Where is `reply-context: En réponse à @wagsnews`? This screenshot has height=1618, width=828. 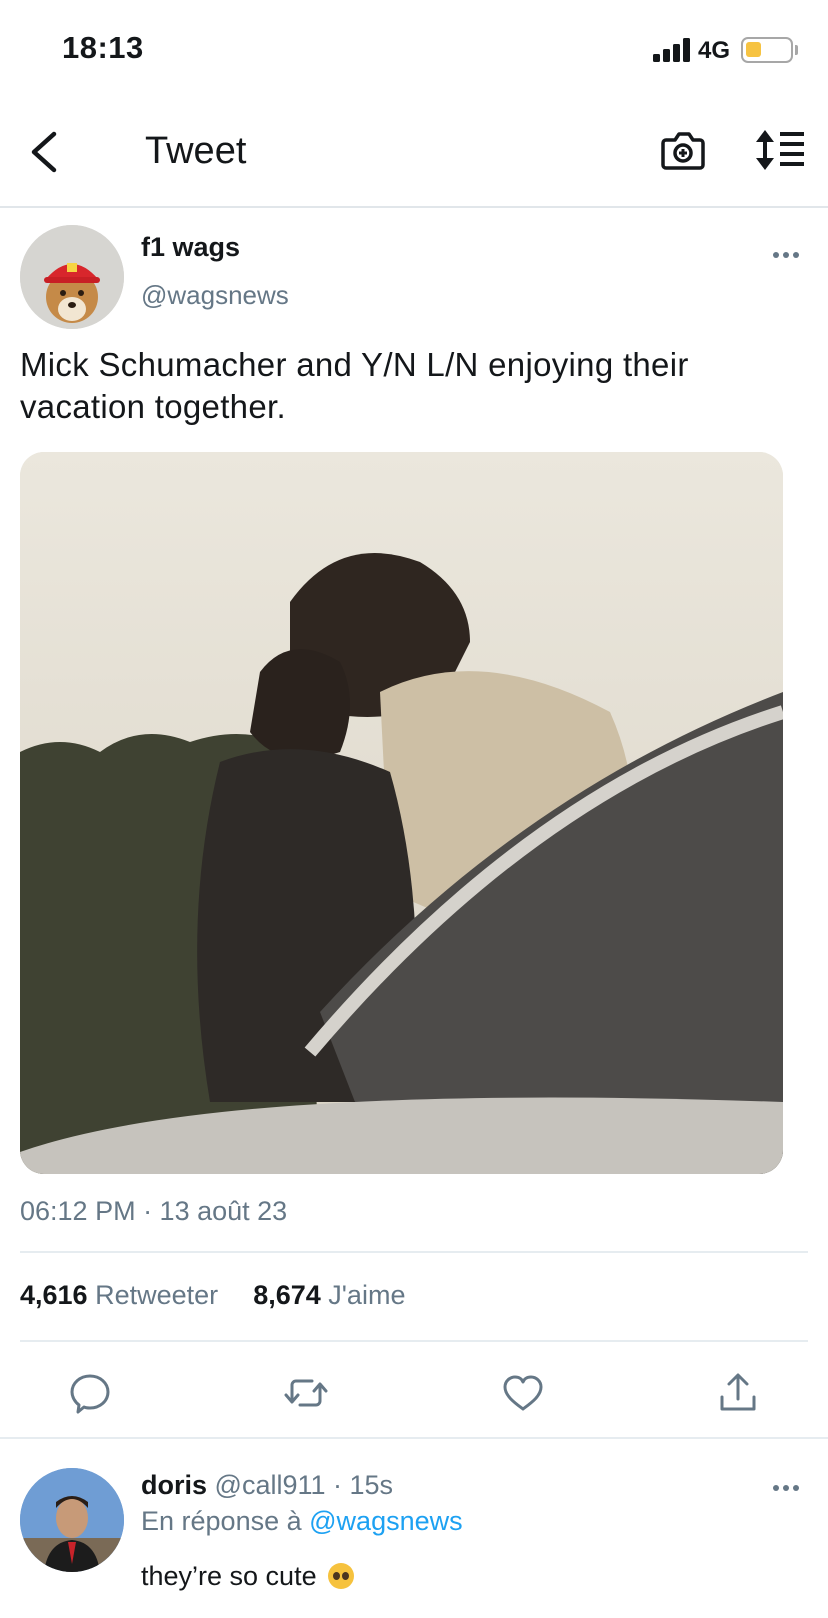 reply-context: En réponse à @wagsnews is located at coordinates (302, 1521).